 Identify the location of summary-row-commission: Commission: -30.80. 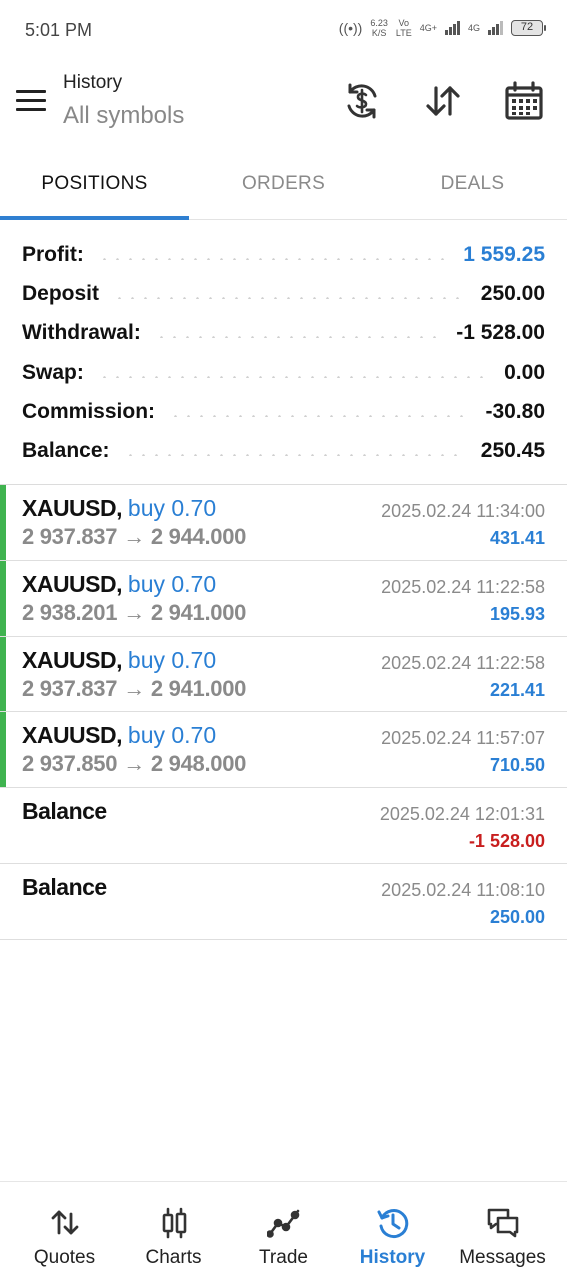
(283, 411).